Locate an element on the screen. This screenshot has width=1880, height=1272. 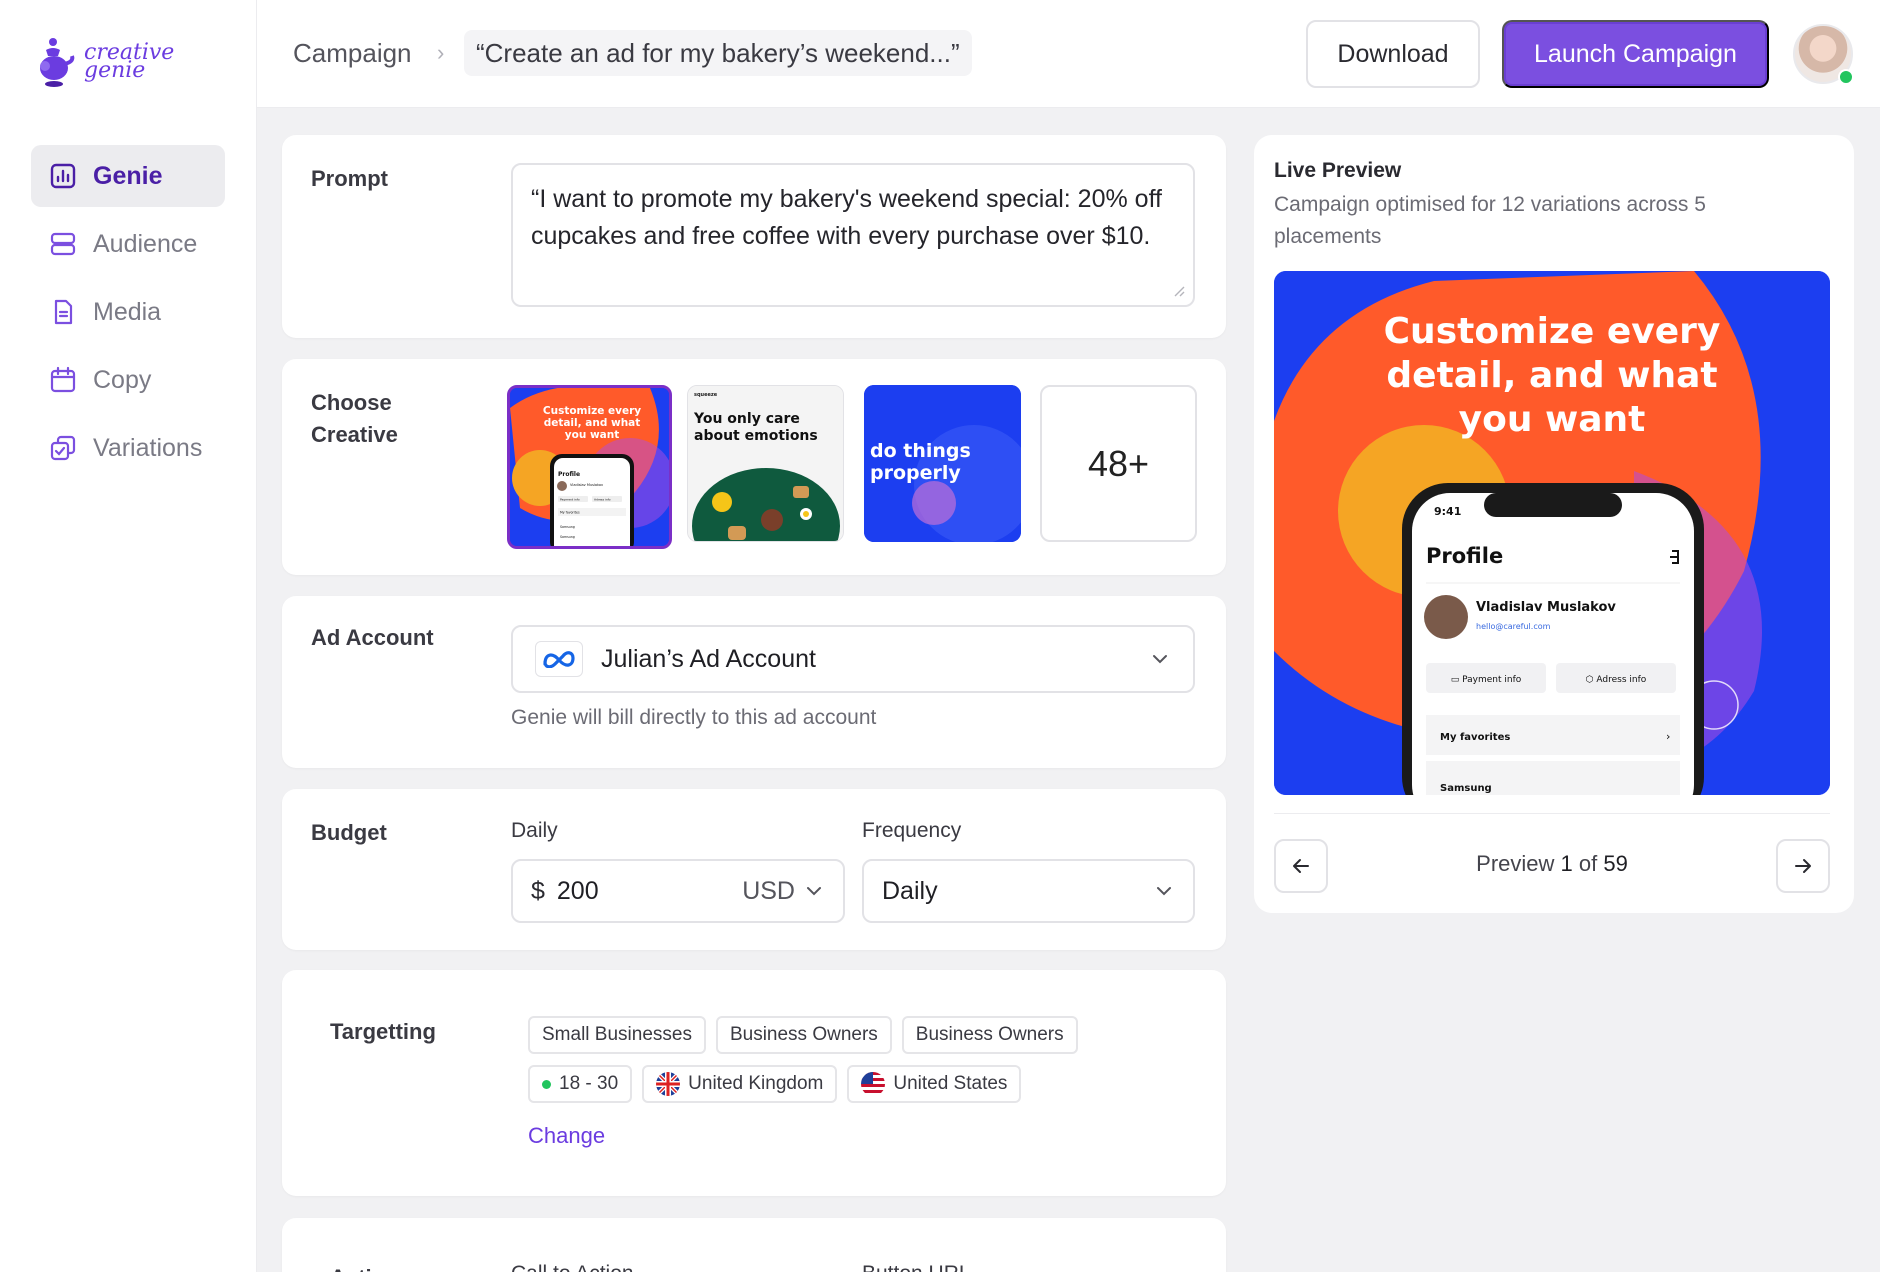
arrow-left-icon is located at coordinates (1301, 866).